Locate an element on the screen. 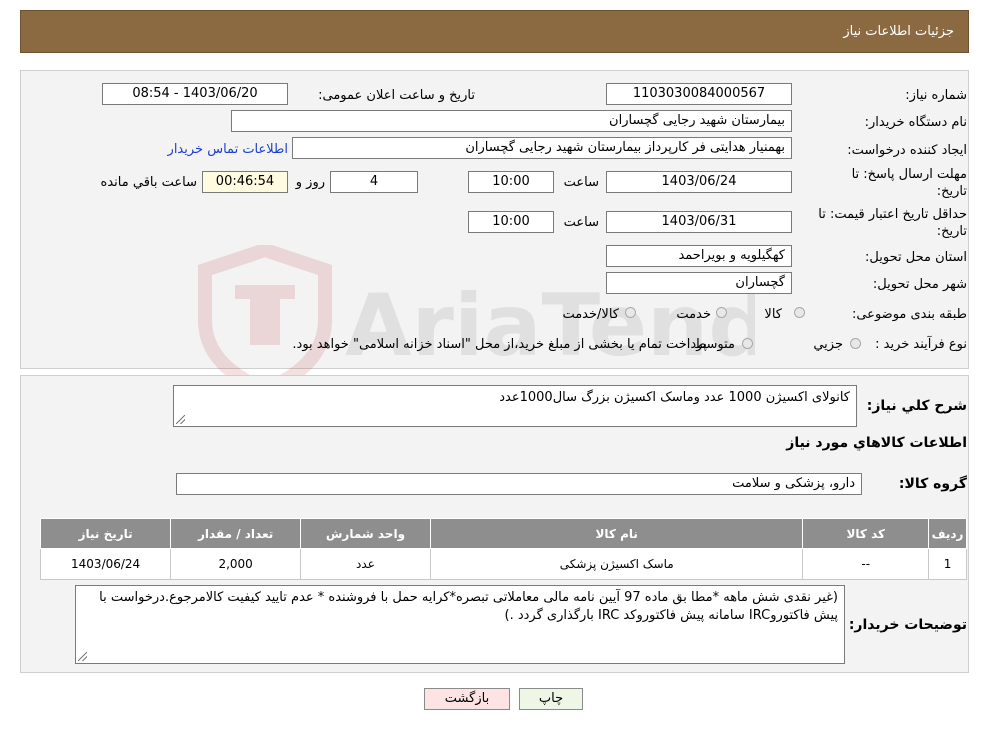  cell-goods-code: -- is located at coordinates (866, 564).